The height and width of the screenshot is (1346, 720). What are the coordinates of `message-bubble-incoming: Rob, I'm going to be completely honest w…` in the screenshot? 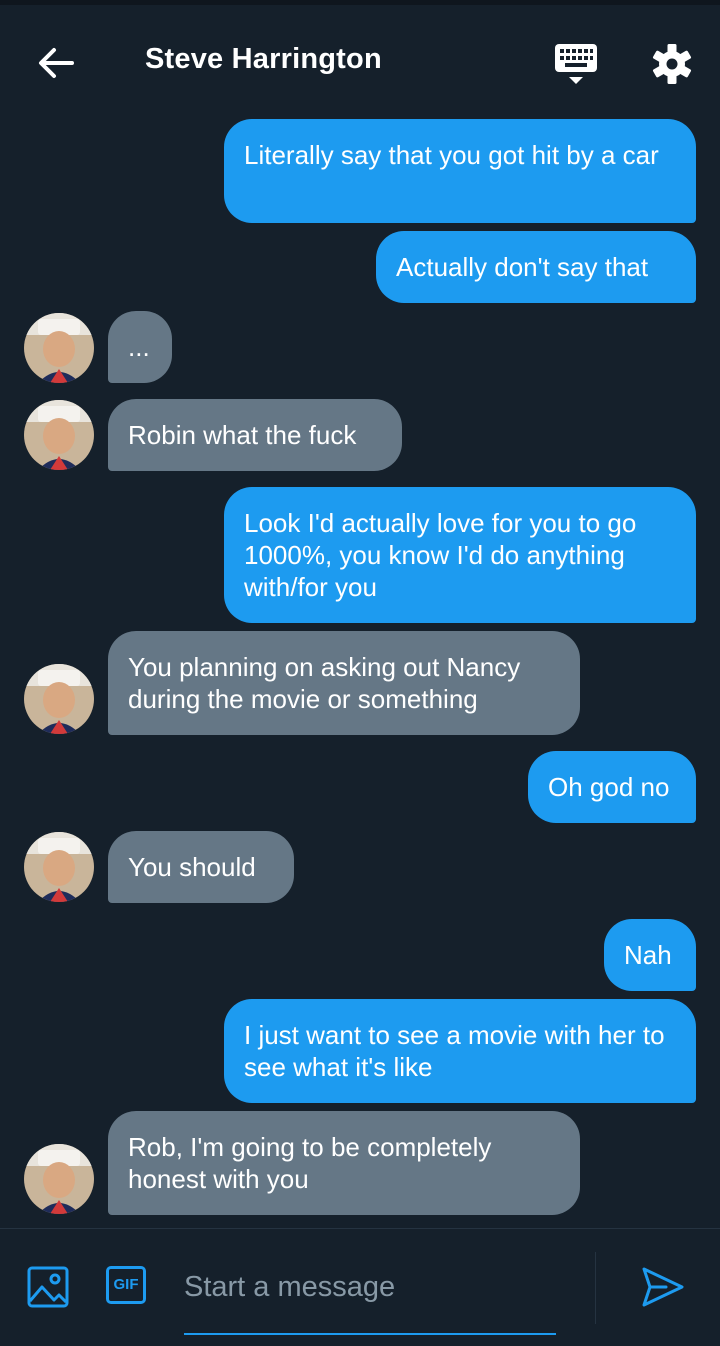 It's located at (344, 1163).